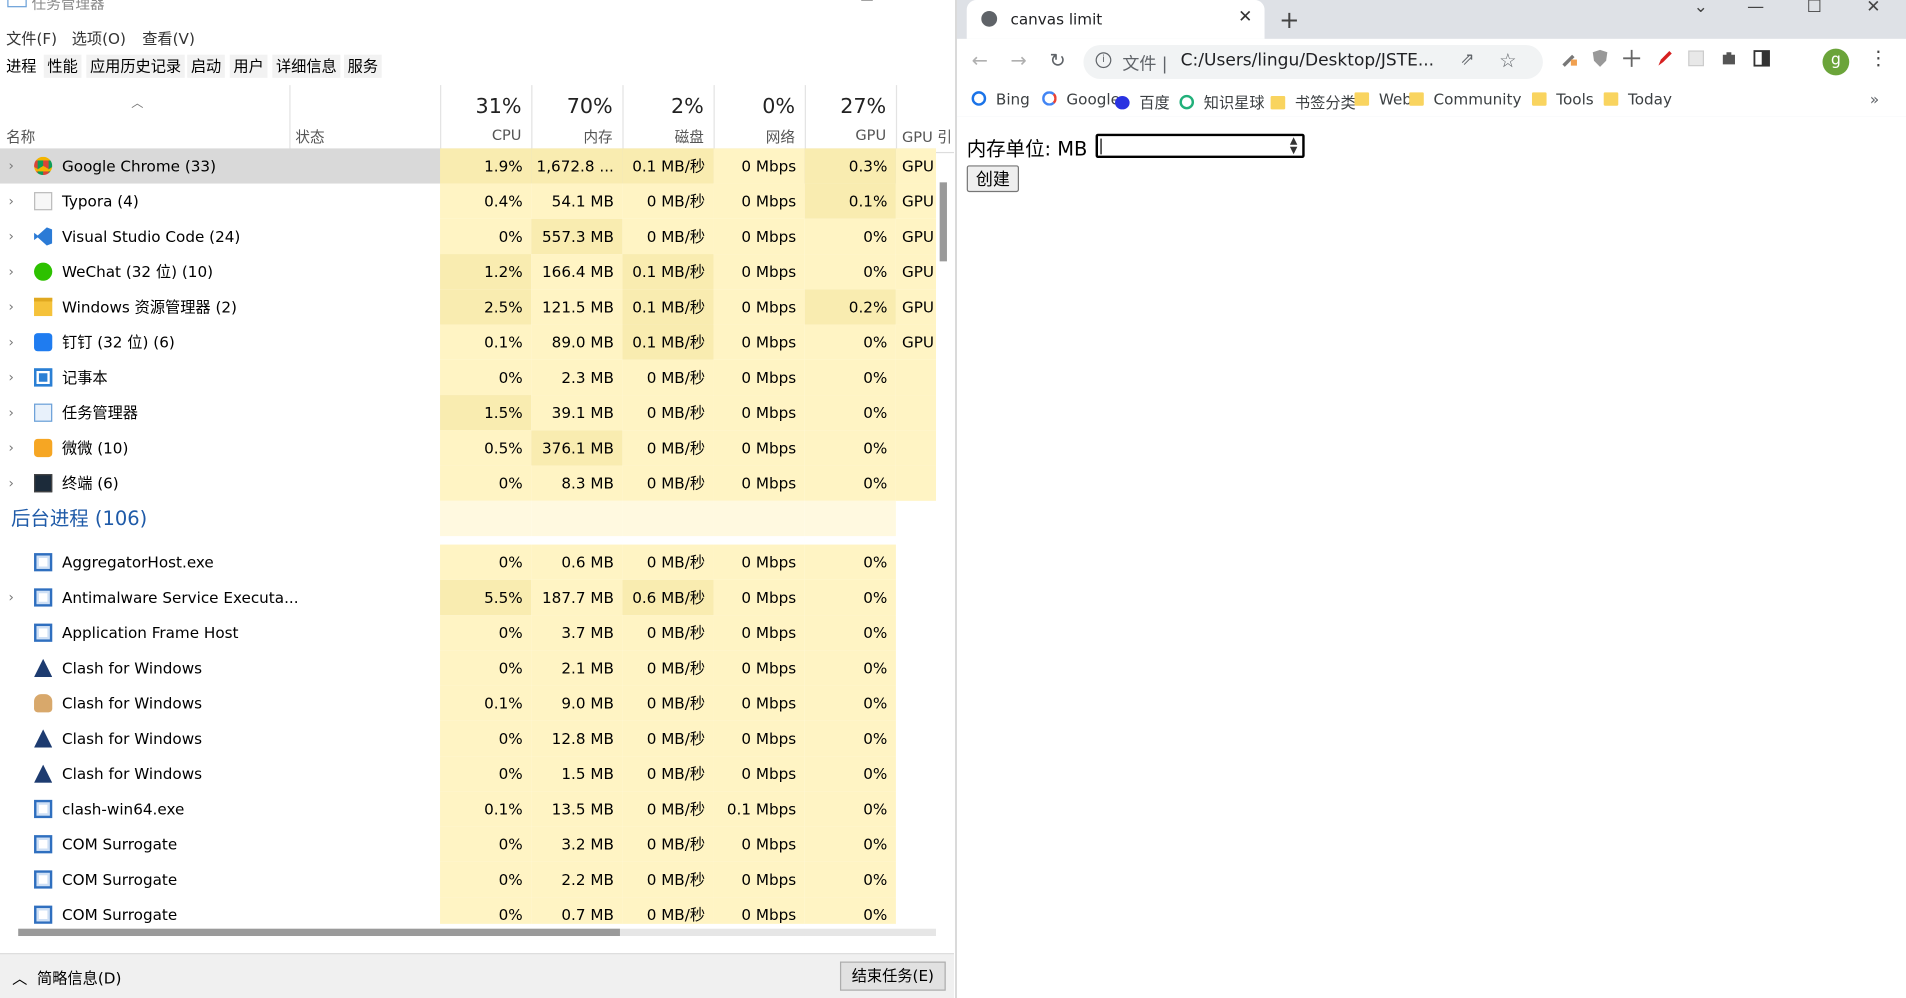  I want to click on bookmark-community: Community, so click(1465, 99).